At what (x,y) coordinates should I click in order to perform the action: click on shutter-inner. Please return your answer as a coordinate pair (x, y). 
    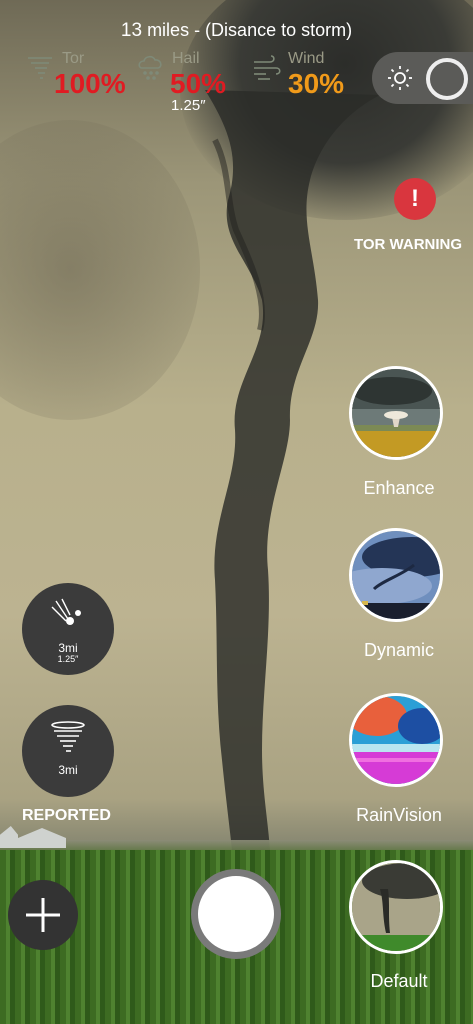
    Looking at the image, I should click on (236, 914).